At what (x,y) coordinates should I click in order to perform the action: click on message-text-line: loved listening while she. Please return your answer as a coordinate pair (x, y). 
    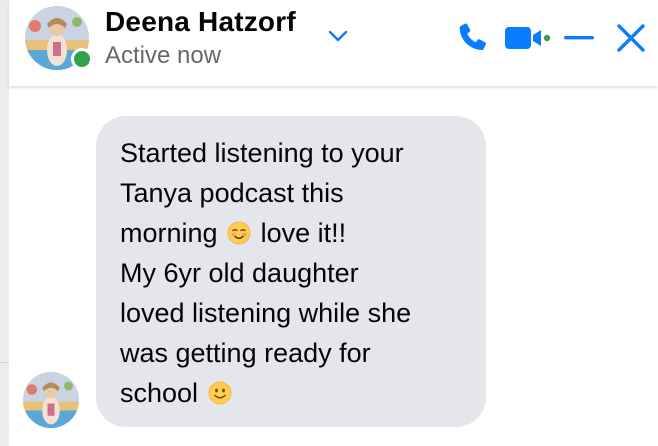
    Looking at the image, I should click on (266, 313).